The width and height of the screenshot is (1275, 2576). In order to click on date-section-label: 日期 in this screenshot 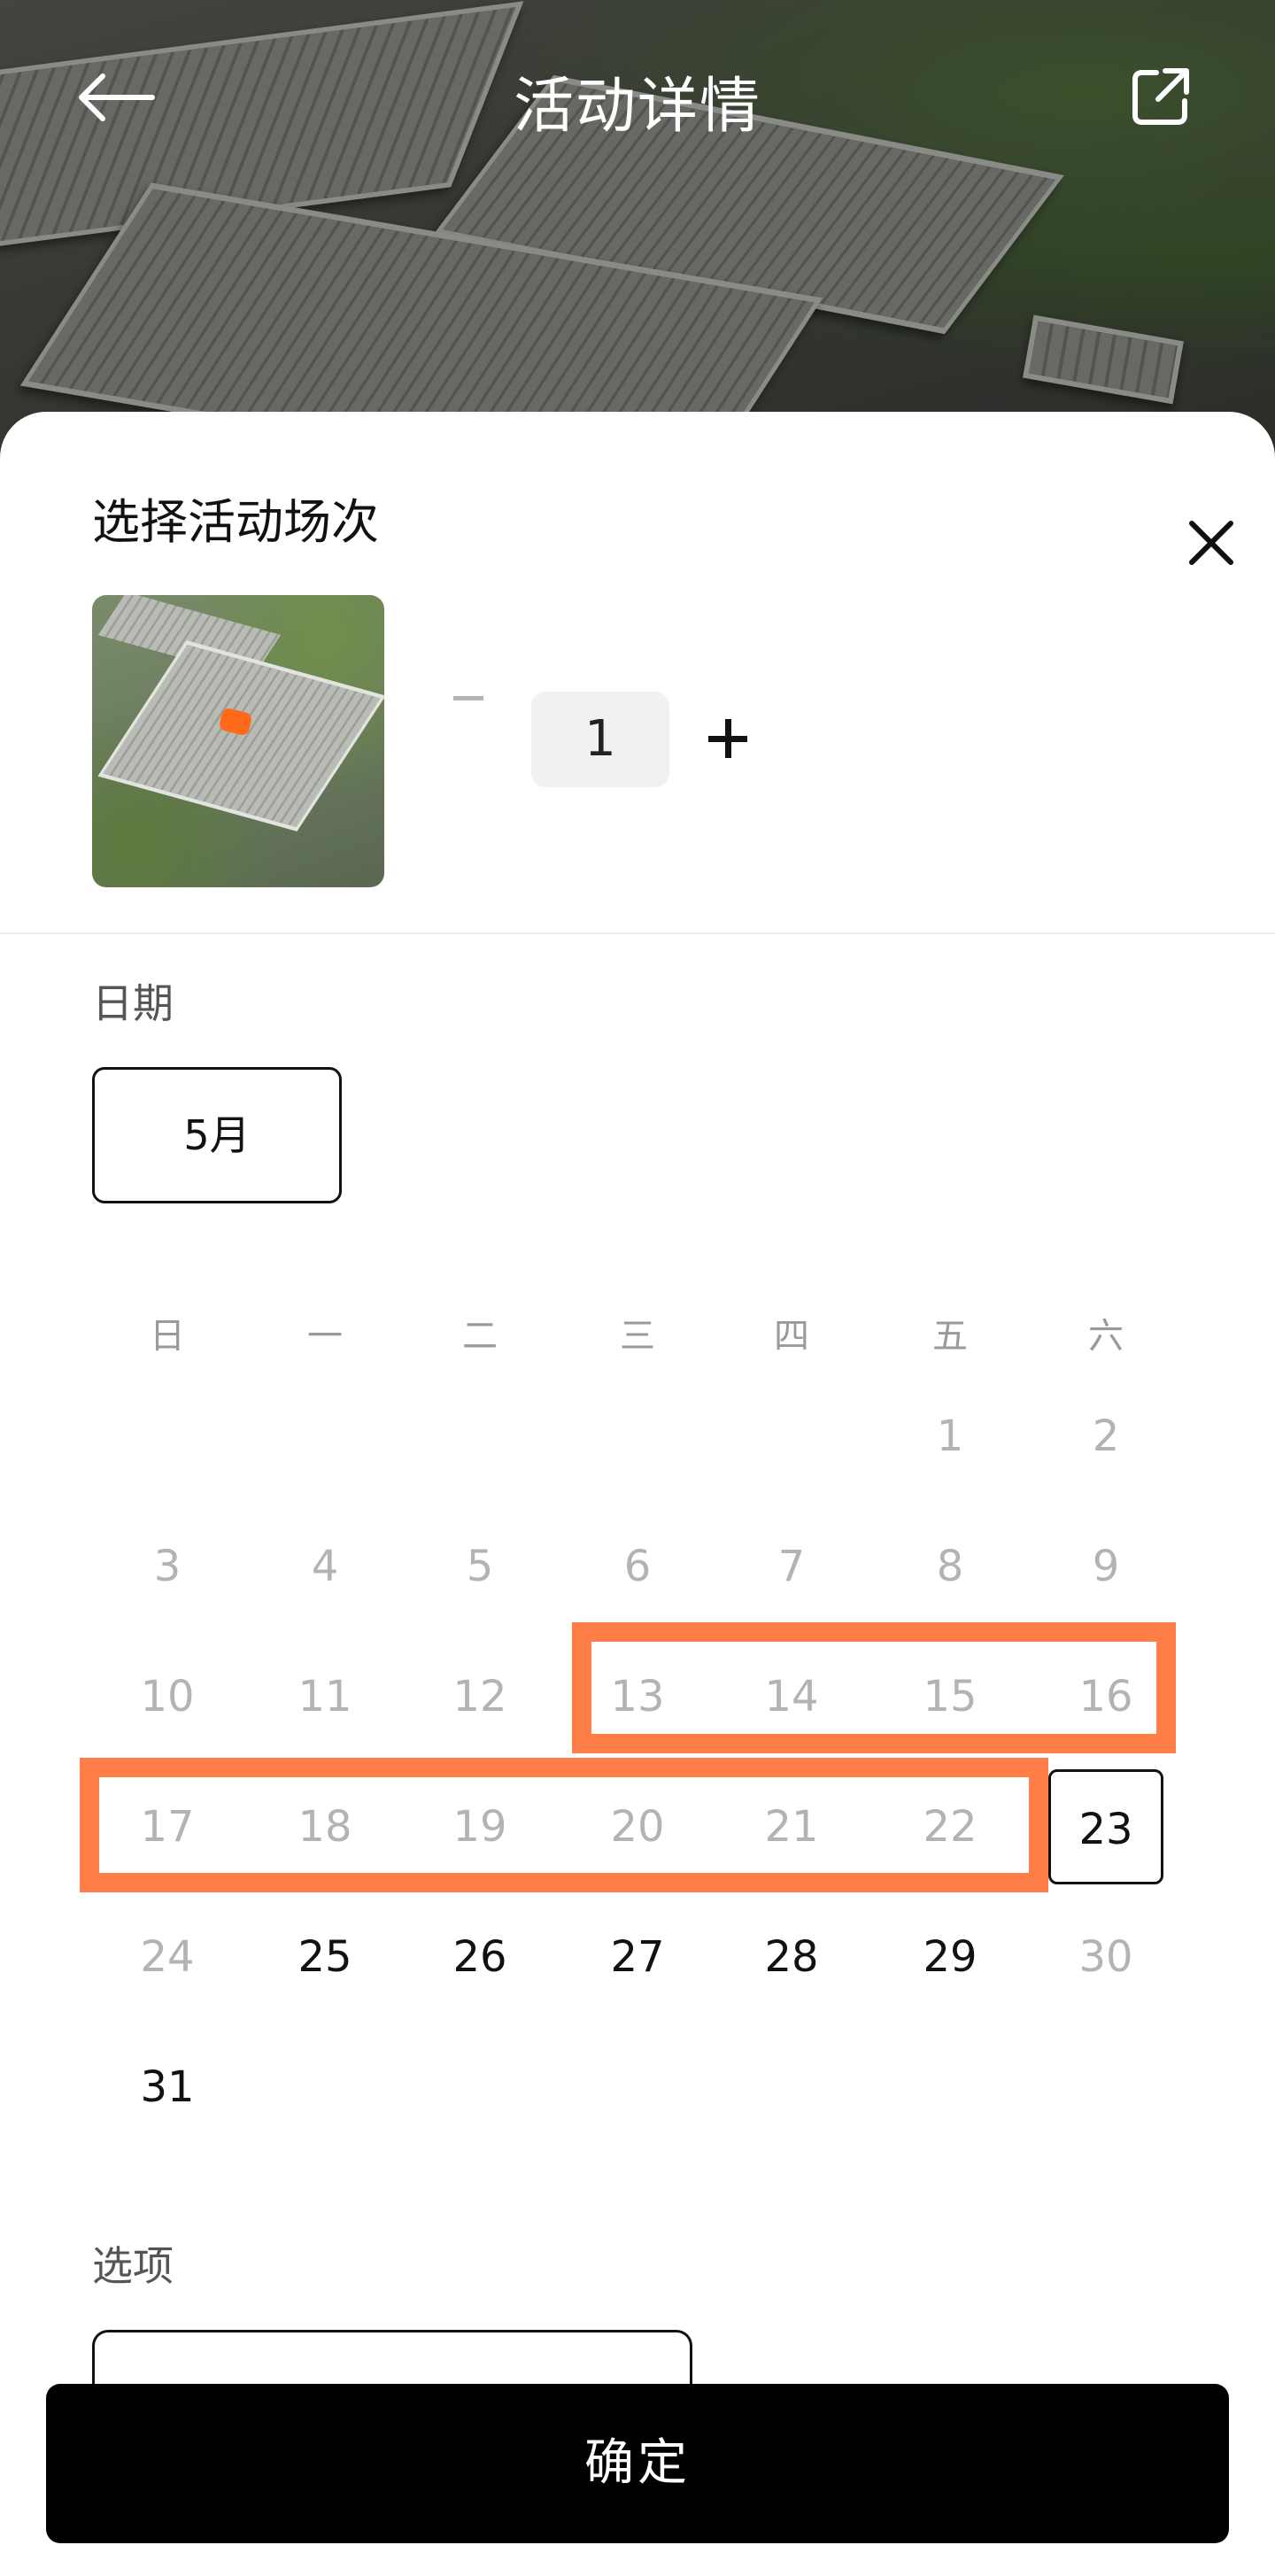, I will do `click(133, 1003)`.